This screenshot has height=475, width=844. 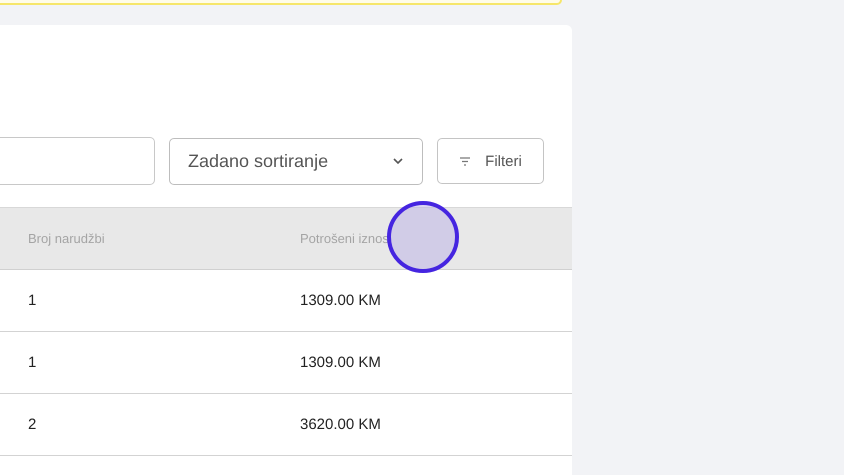 I want to click on filter-button: Filteri, so click(x=490, y=161).